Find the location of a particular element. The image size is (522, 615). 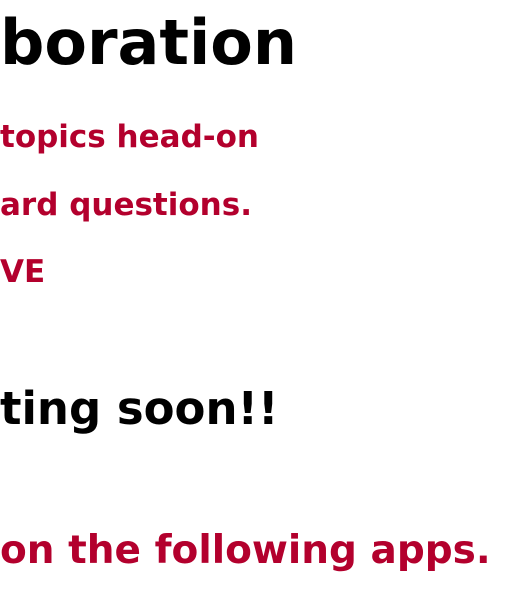

description-line-1: topics head-on is located at coordinates (129, 137).